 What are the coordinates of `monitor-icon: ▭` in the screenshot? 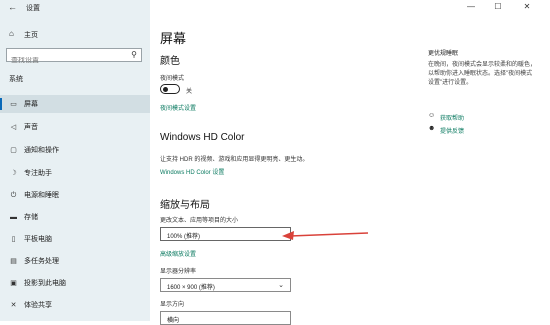 It's located at (13, 104).